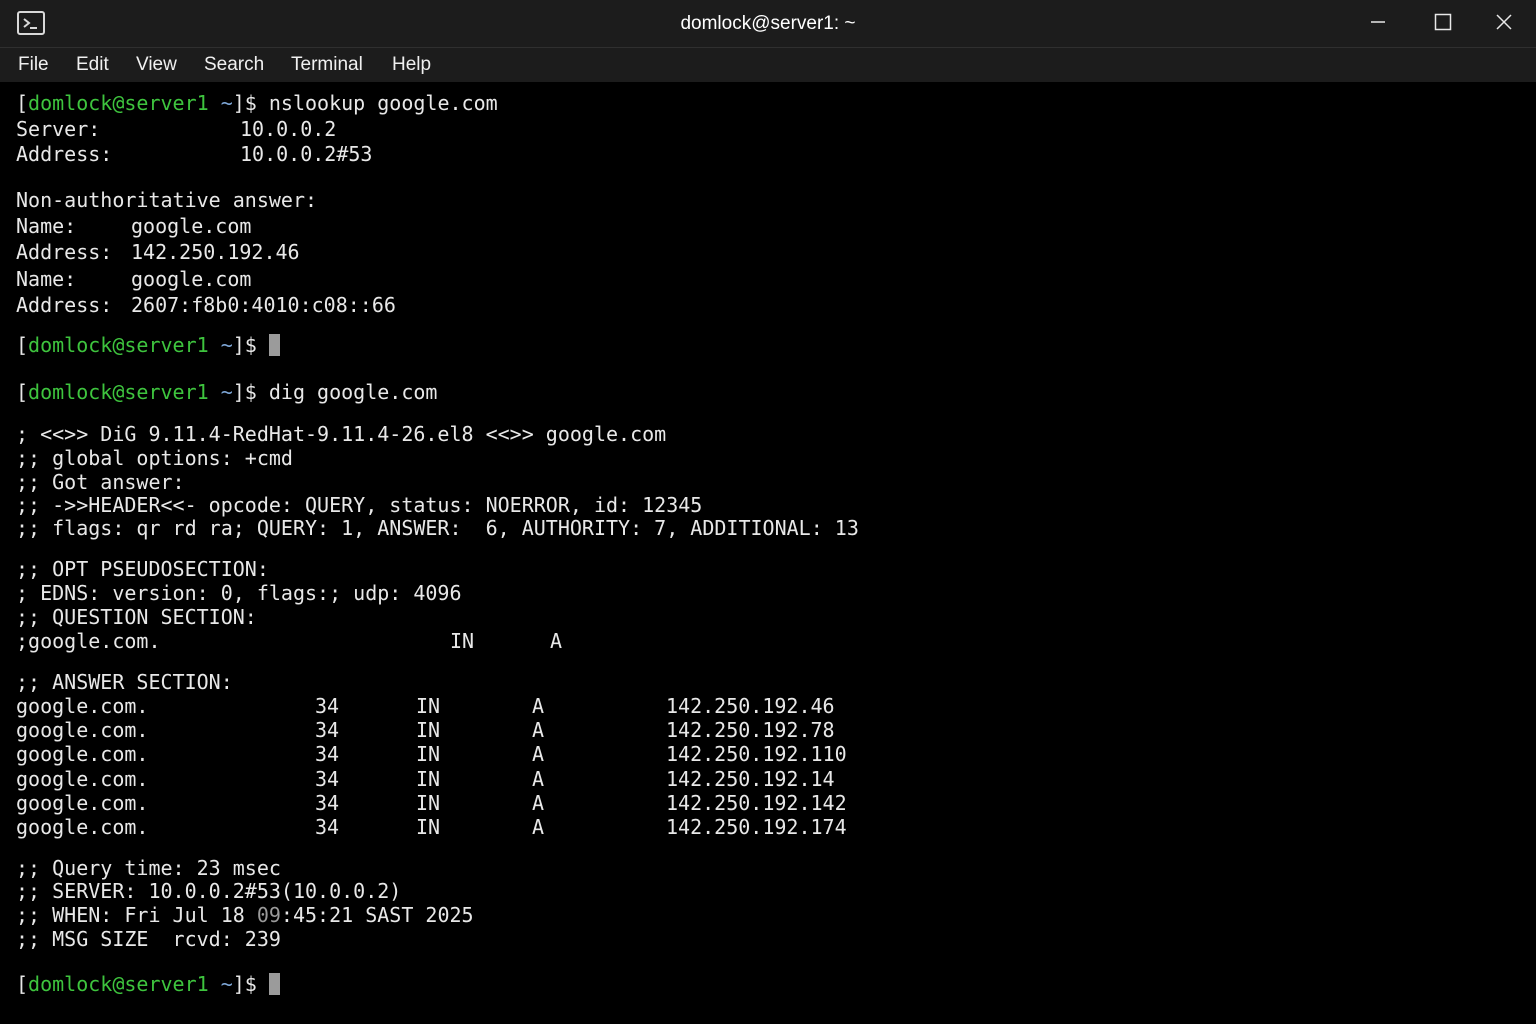  What do you see at coordinates (215, 252) in the screenshot?
I see `answer-value: 142.250.192.46` at bounding box center [215, 252].